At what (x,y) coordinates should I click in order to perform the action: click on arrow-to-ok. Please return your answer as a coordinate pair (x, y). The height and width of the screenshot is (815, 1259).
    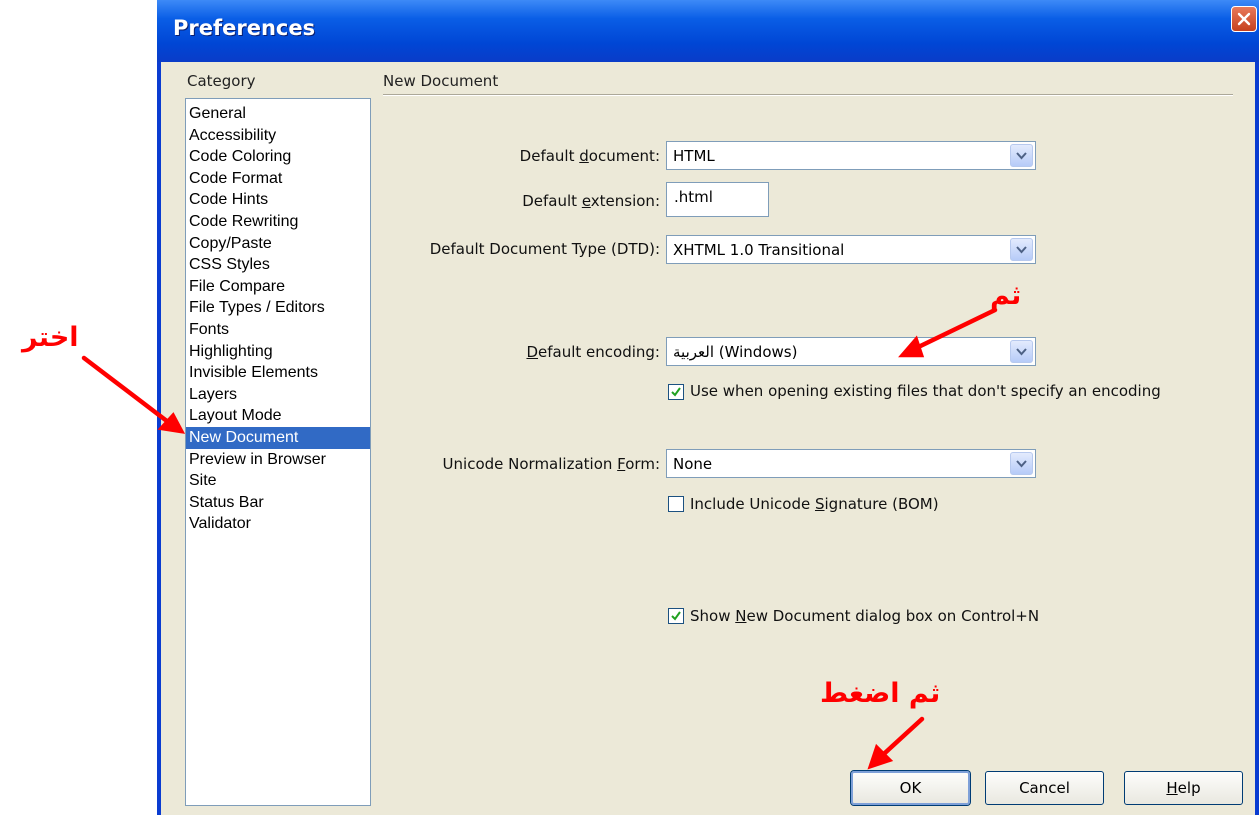
    Looking at the image, I should click on (896, 743).